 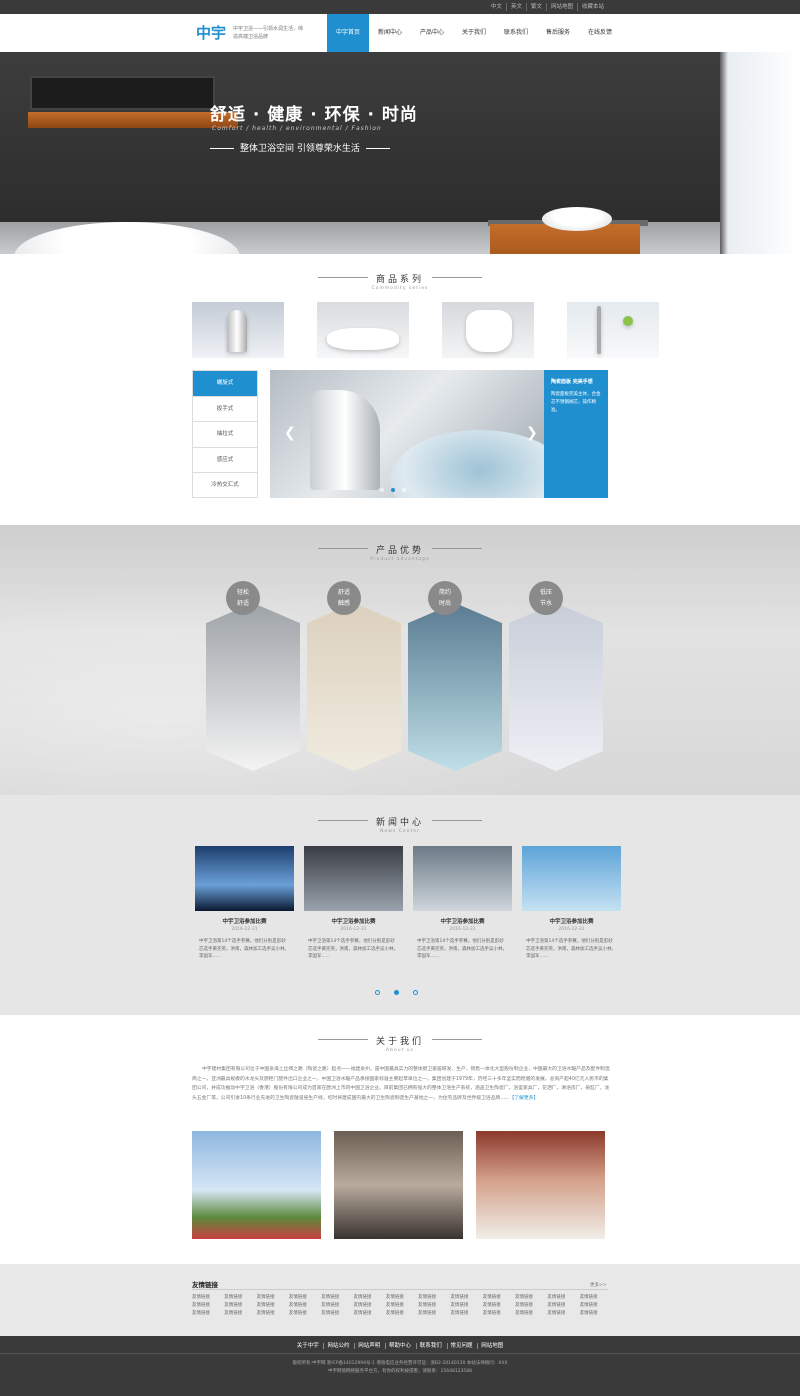 I want to click on nav-service: 售后服务, so click(x=558, y=33).